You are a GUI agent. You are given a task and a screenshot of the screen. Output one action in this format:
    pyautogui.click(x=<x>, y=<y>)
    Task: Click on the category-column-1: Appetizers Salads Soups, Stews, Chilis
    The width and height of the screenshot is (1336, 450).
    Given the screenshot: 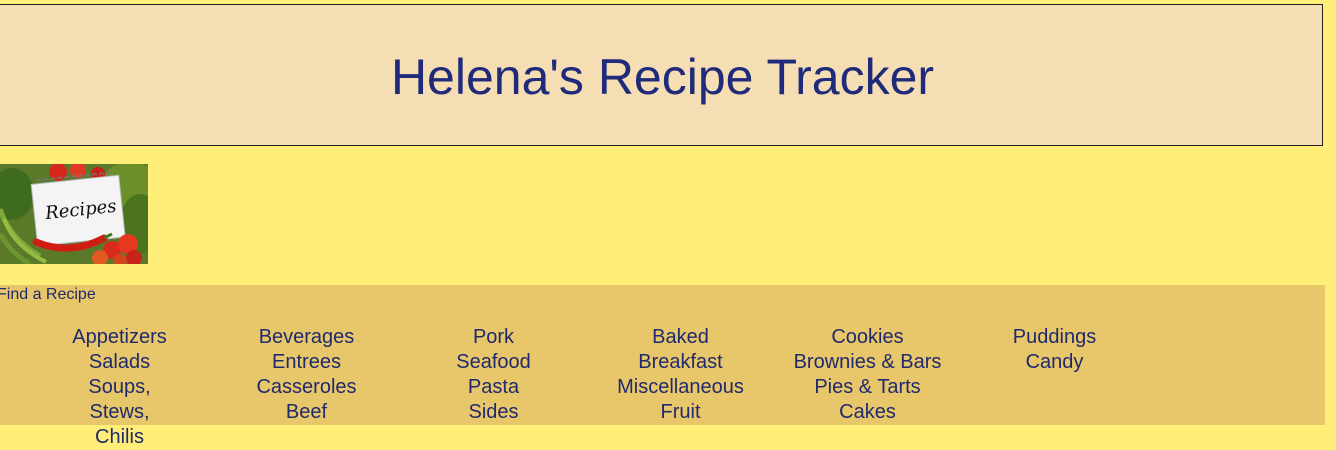 What is the action you would take?
    pyautogui.click(x=119, y=387)
    